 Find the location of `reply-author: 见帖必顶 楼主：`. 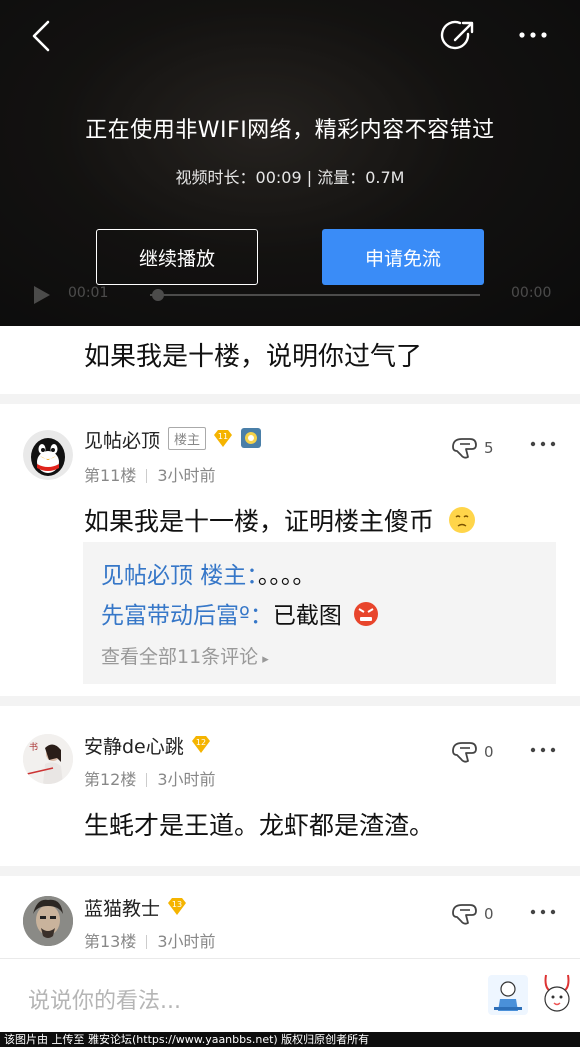

reply-author: 见帖必顶 楼主： is located at coordinates (179, 576).